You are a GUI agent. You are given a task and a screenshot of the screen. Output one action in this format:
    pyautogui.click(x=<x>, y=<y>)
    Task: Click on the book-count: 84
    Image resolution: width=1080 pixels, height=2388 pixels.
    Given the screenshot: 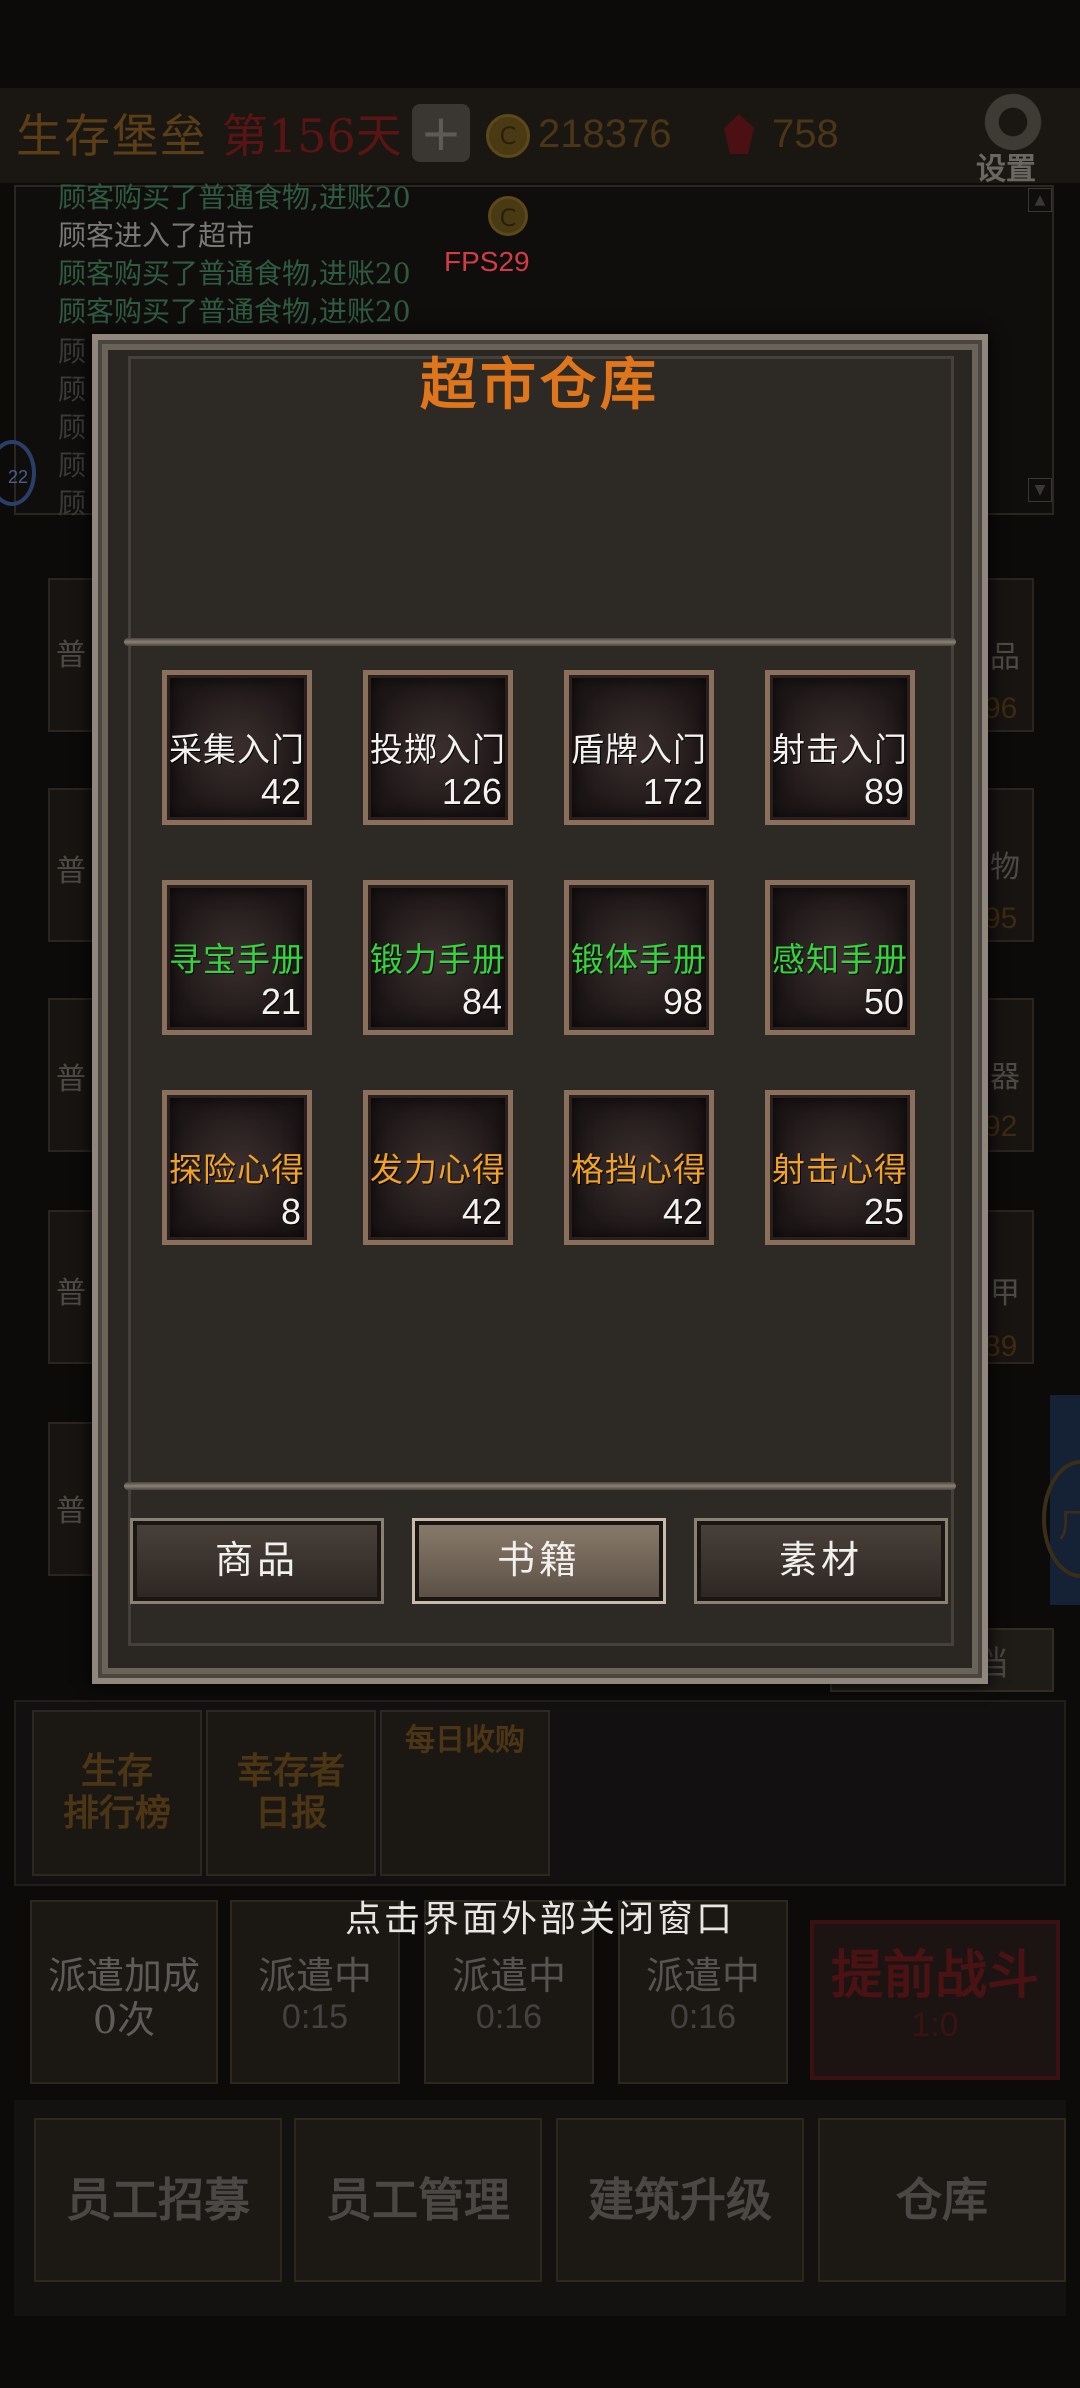 What is the action you would take?
    pyautogui.click(x=481, y=1001)
    